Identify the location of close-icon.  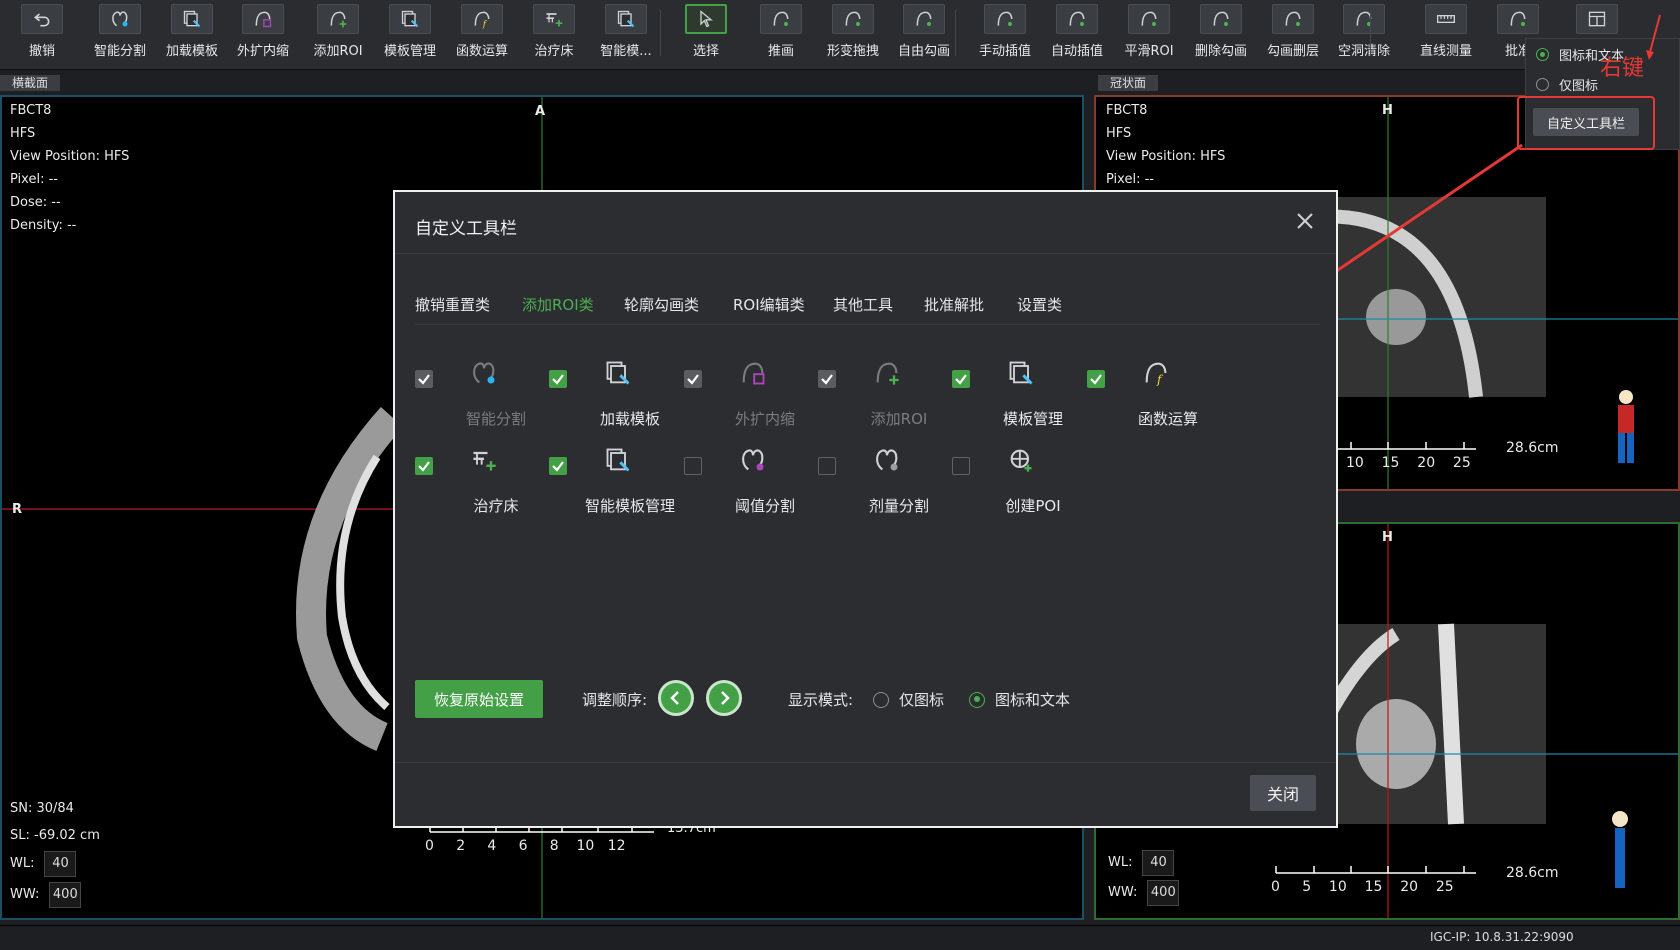
(1305, 221).